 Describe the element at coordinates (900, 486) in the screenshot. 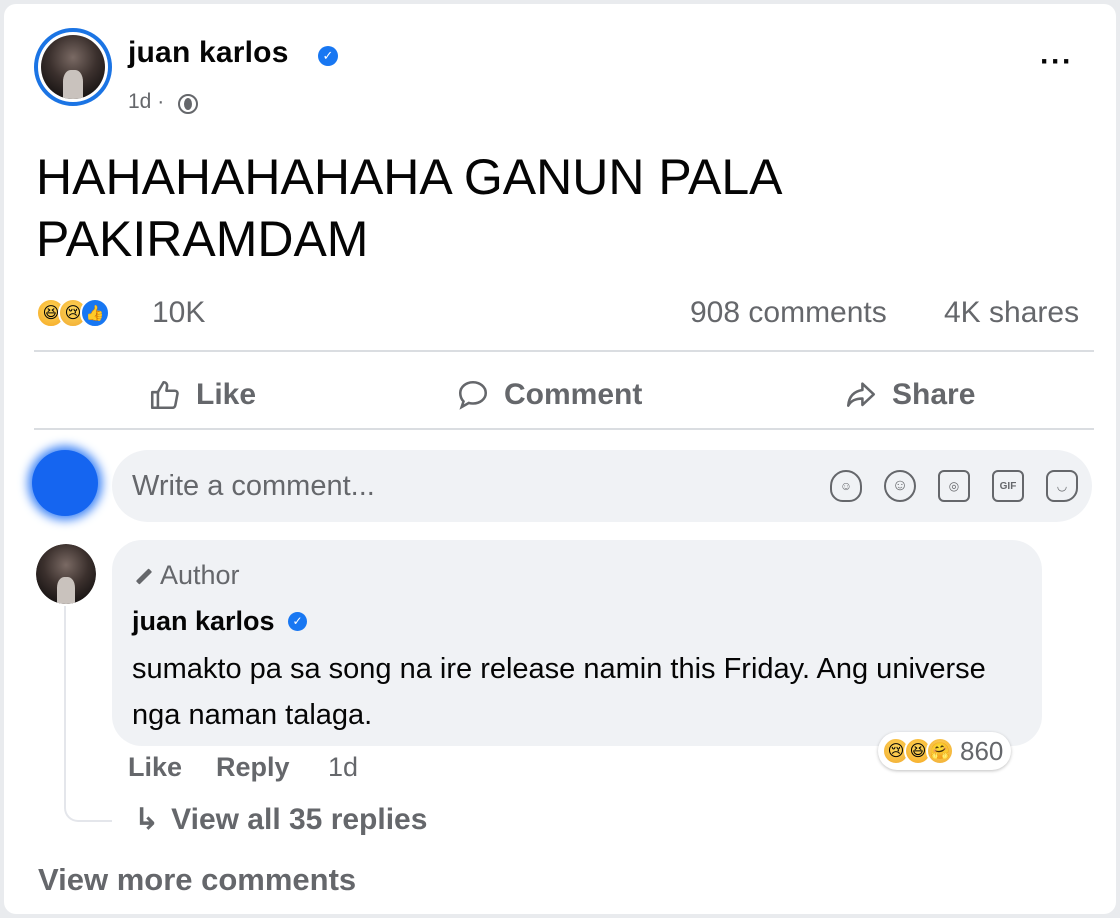

I see `emoji-icon: ☺` at that location.